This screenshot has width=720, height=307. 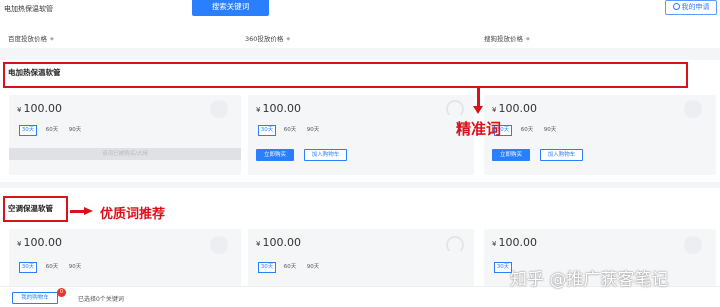 I want to click on search-input: 电加热保温软管, so click(x=96, y=8).